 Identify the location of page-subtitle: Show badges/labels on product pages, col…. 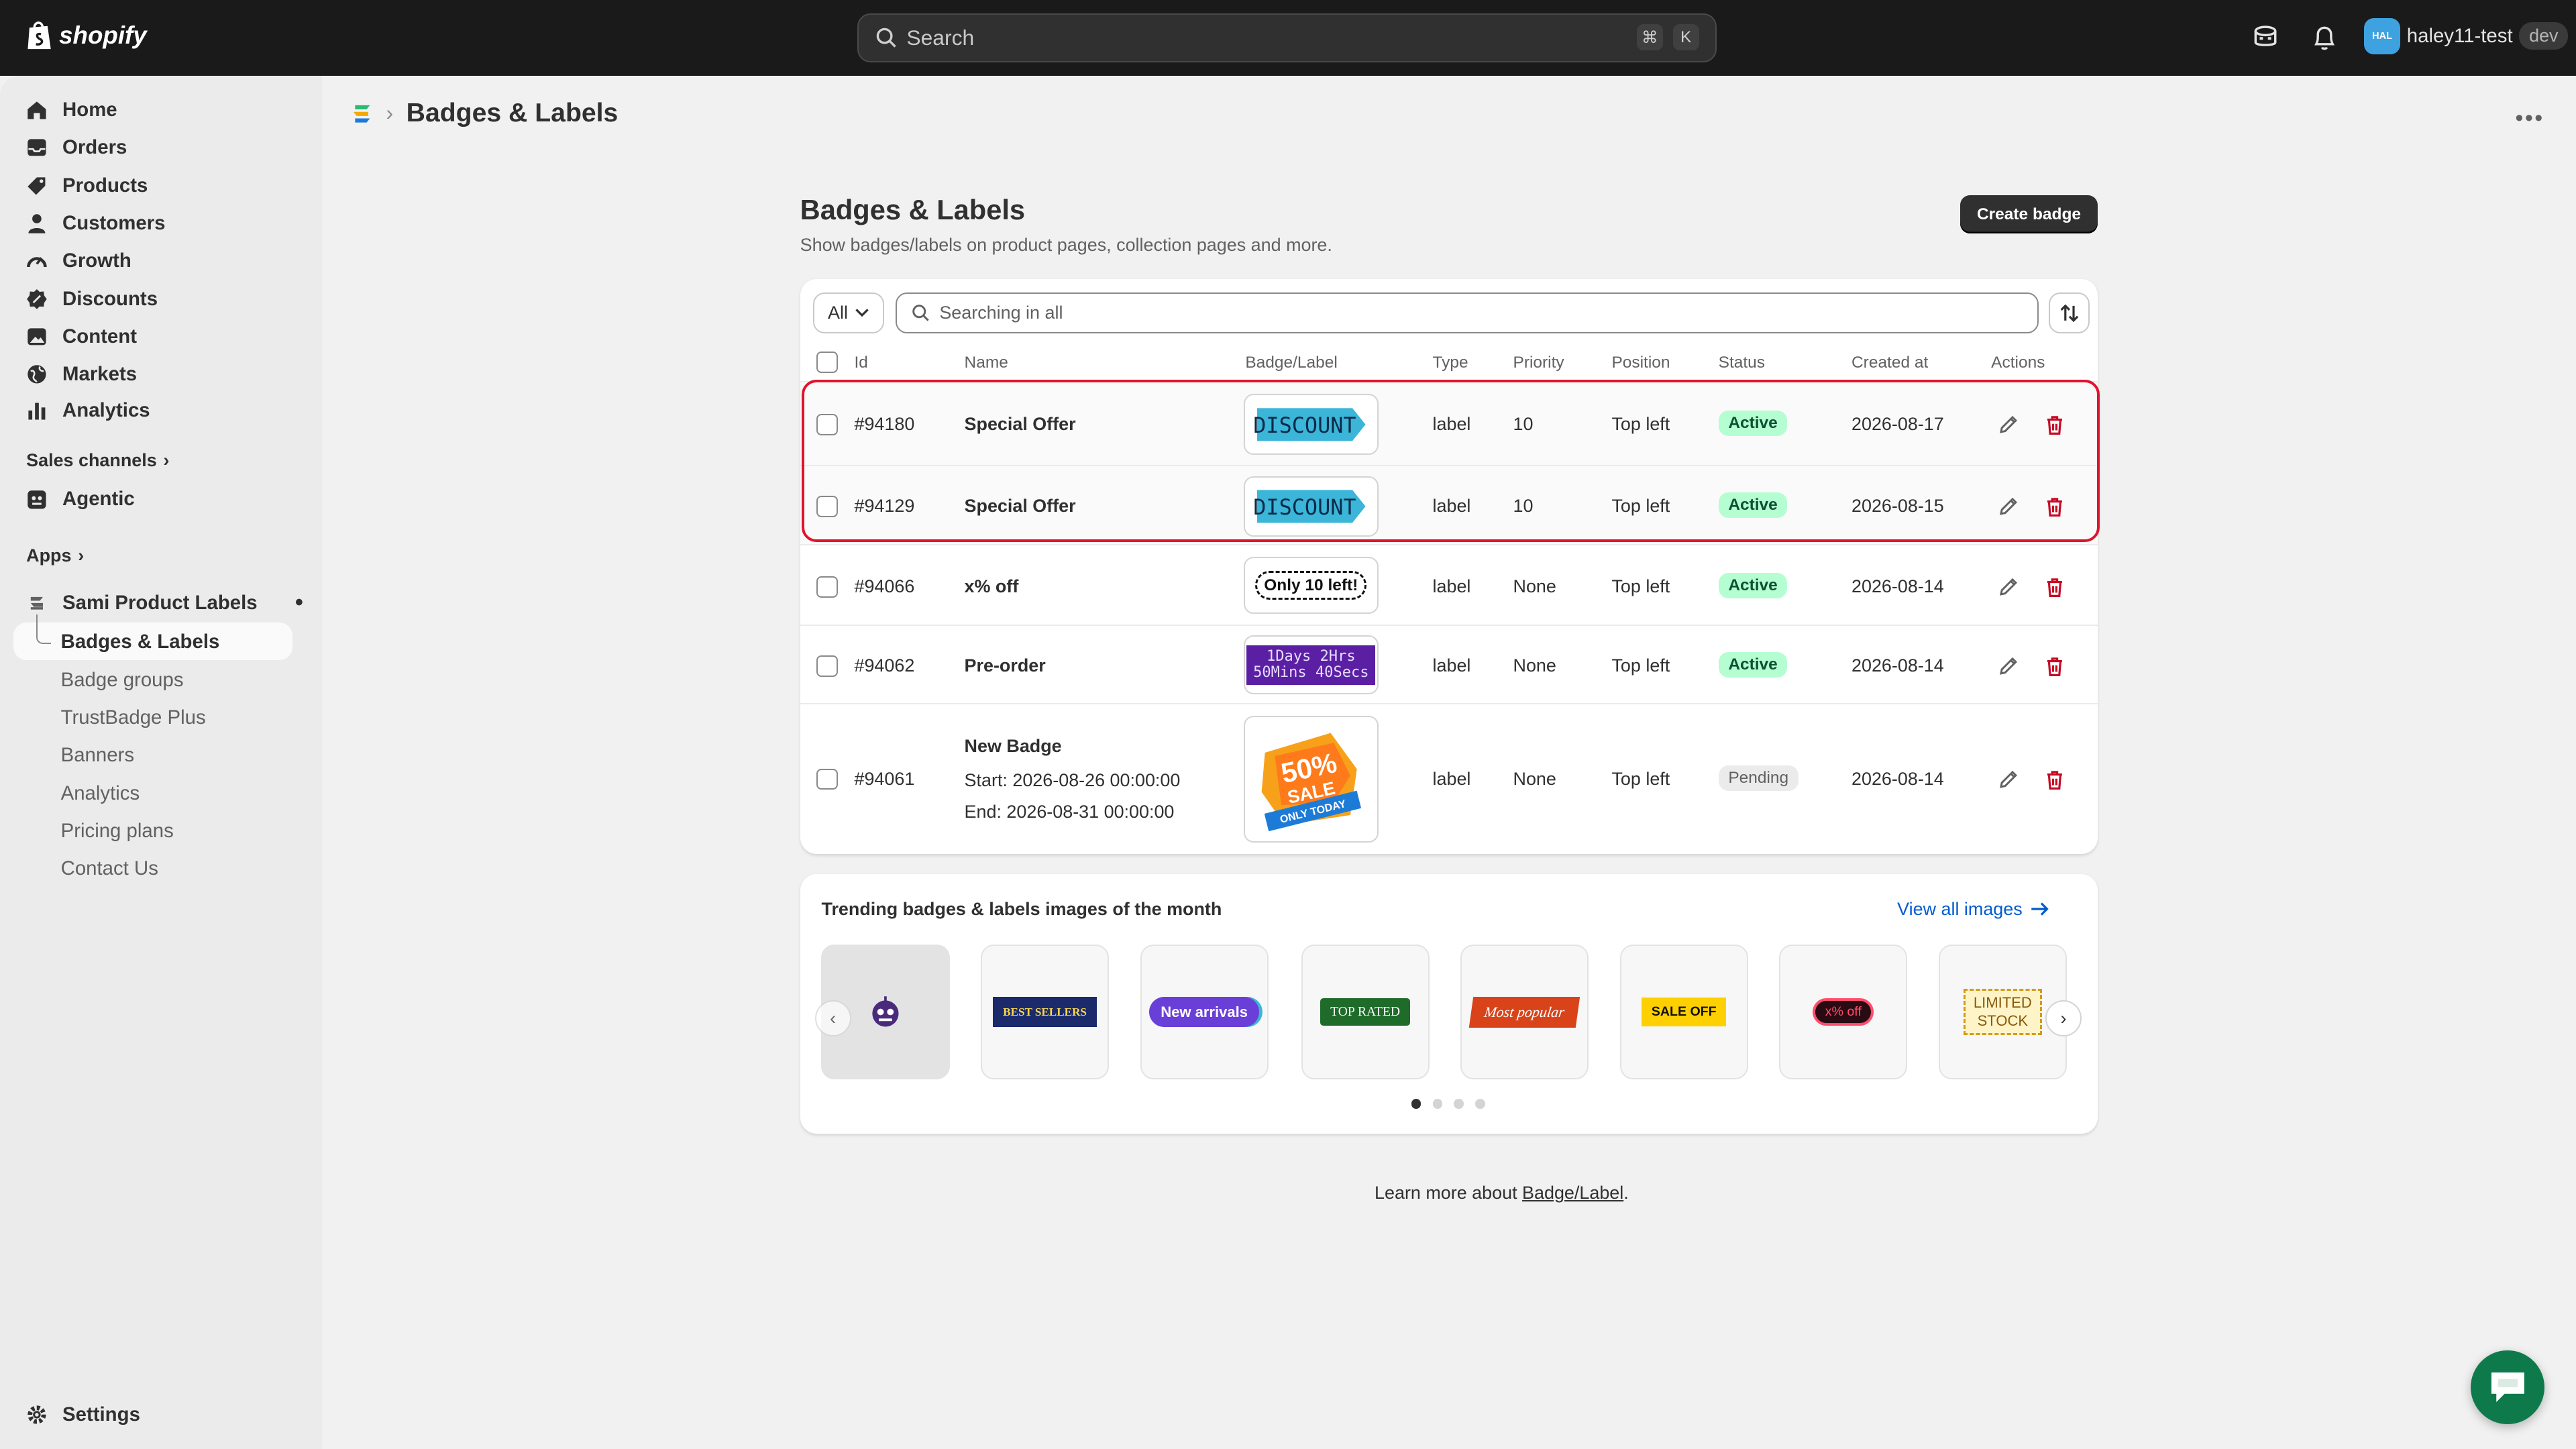
(1066, 245).